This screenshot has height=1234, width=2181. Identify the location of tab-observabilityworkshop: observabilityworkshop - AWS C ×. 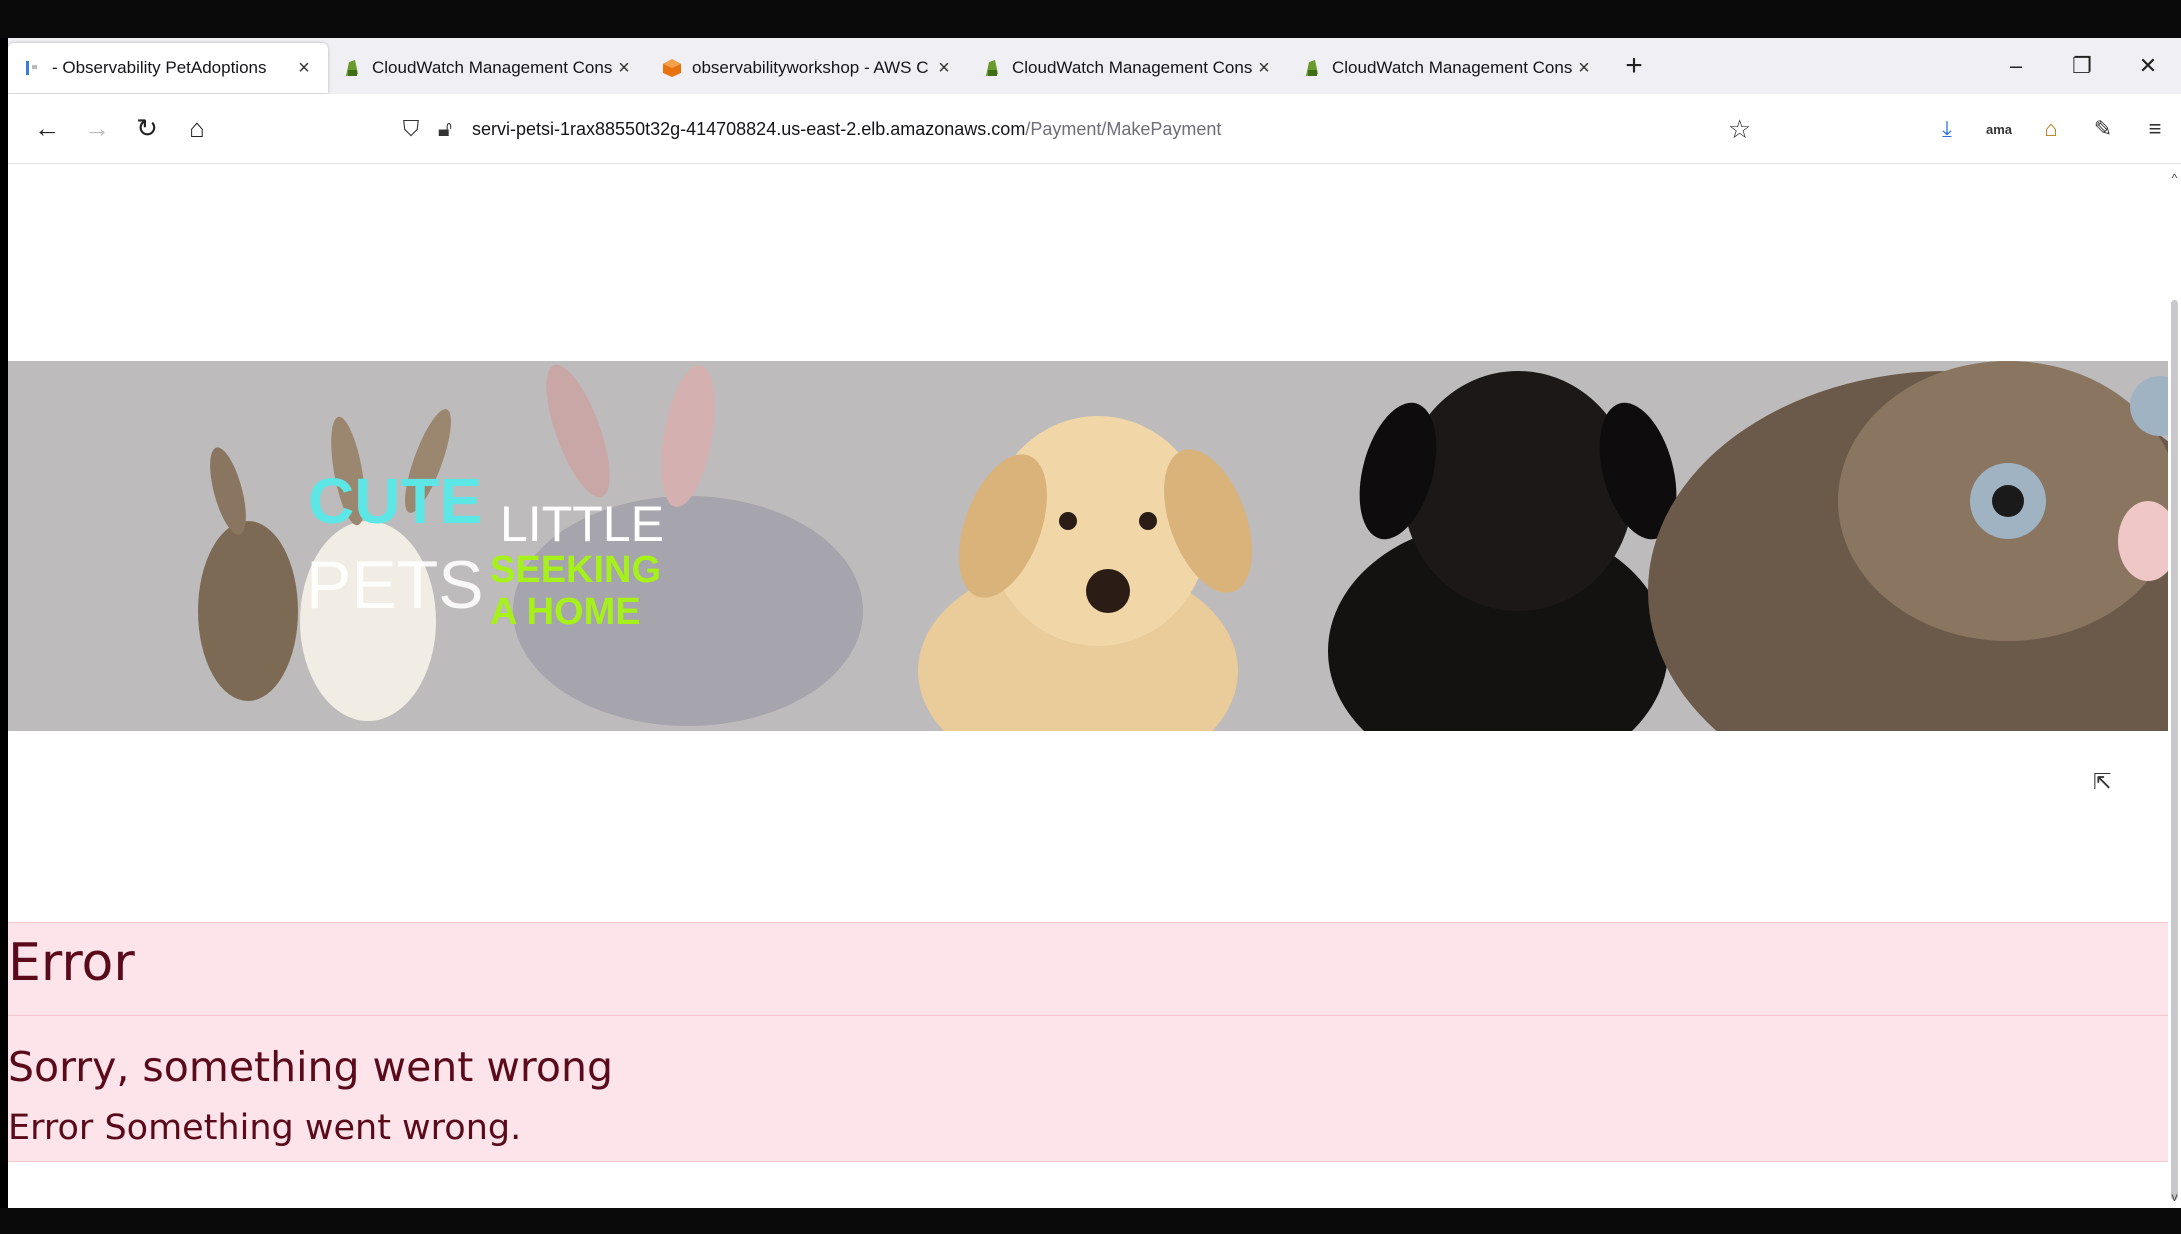
(808, 68).